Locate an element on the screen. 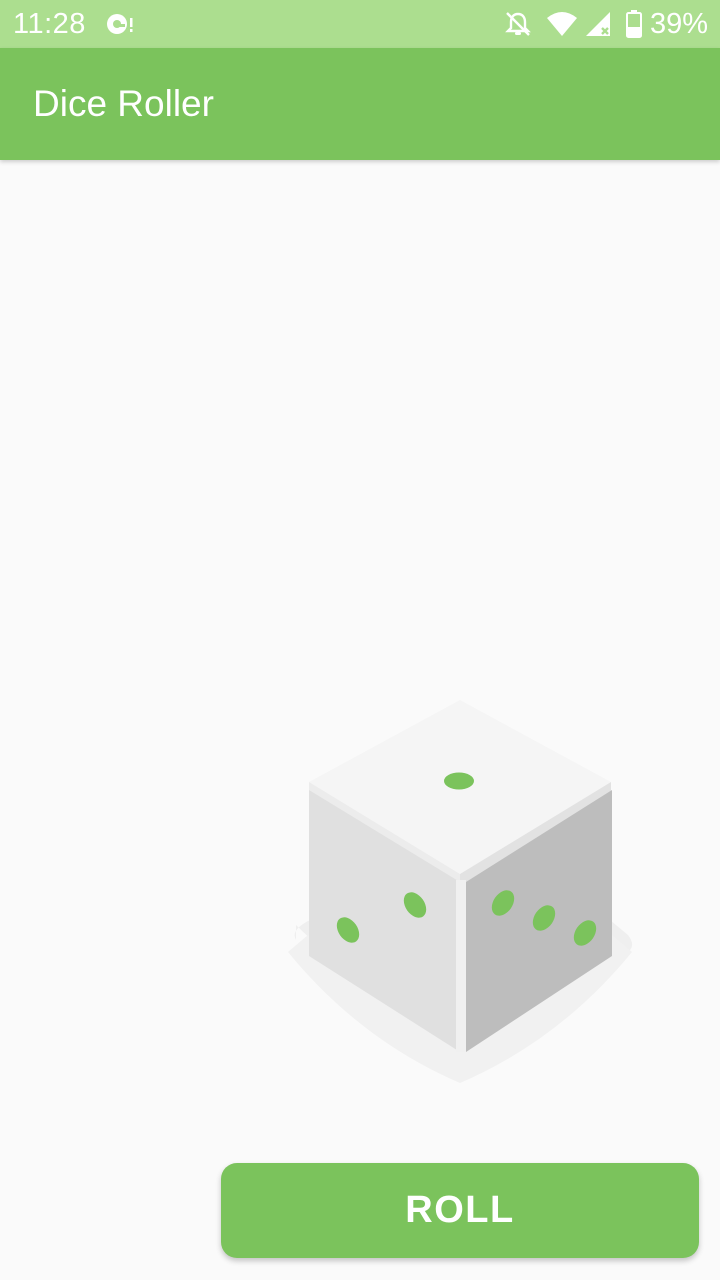 Image resolution: width=720 pixels, height=1280 pixels. status-time: 11:28 is located at coordinates (49, 24).